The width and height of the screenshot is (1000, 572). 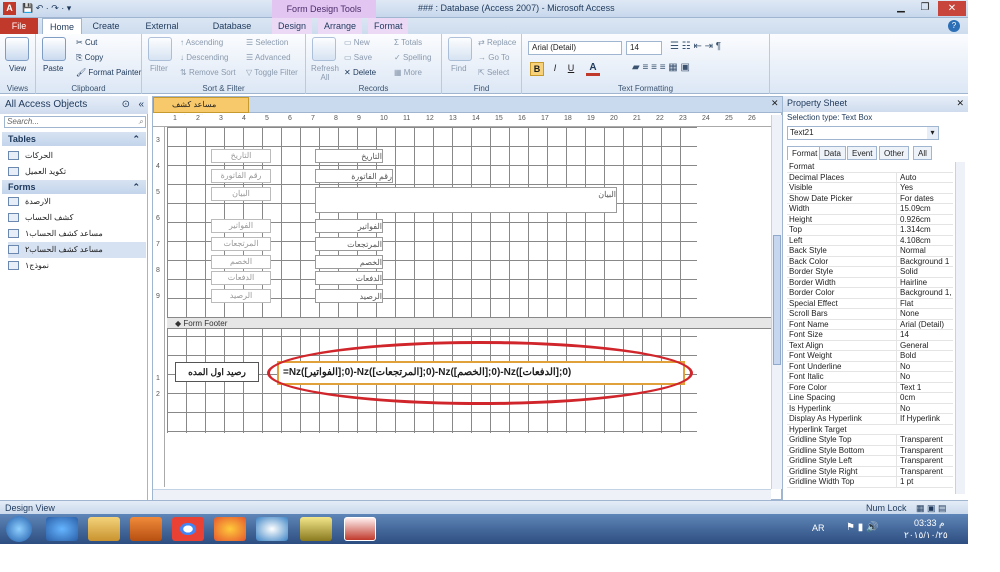 What do you see at coordinates (230, 529) in the screenshot?
I see `firefox-icon` at bounding box center [230, 529].